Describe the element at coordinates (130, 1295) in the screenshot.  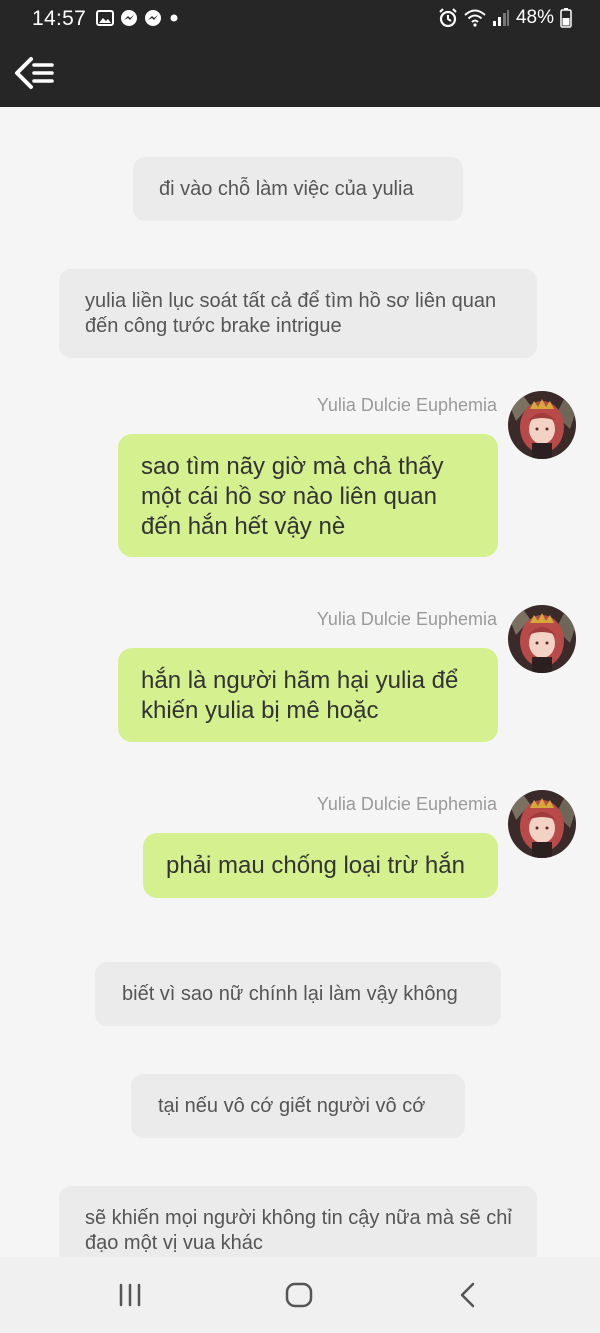
I see `recent-apps-icon` at that location.